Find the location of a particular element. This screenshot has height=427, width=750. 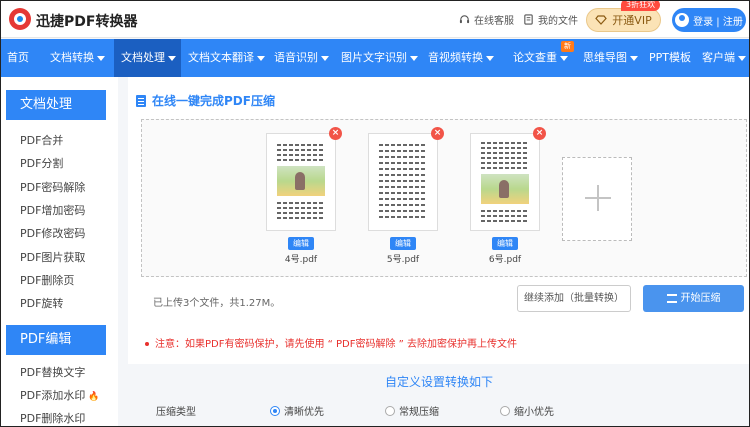

add-file-button is located at coordinates (597, 199).